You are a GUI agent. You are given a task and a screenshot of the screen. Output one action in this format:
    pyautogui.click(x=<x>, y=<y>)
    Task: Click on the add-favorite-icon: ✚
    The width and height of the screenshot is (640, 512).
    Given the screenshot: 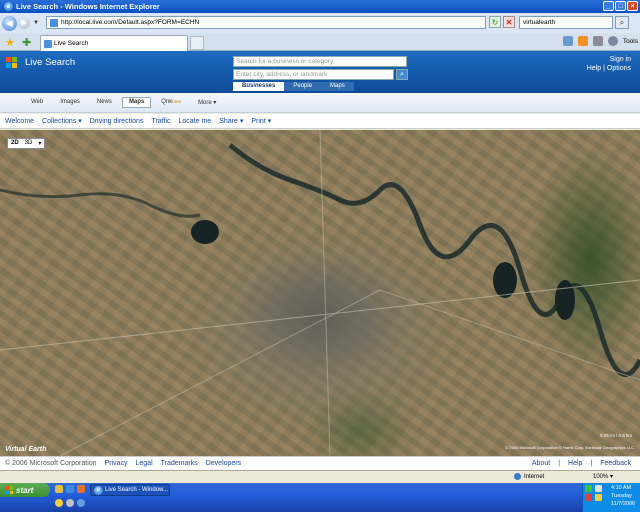 What is the action you would take?
    pyautogui.click(x=26, y=42)
    